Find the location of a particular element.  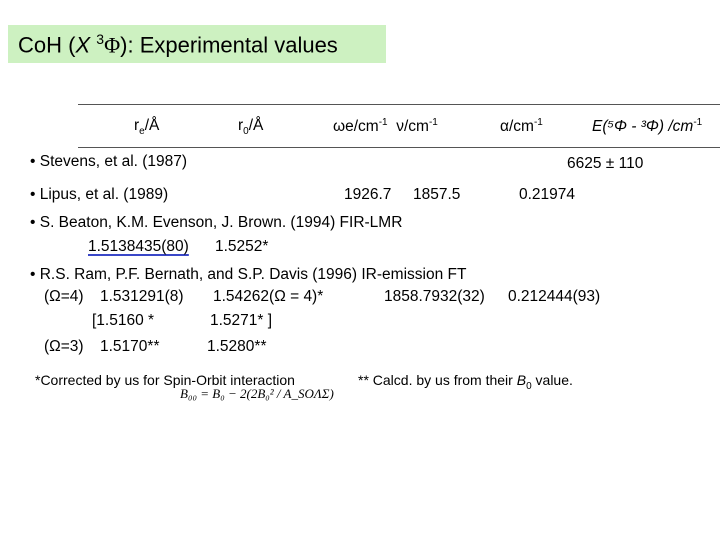

row-ram-omega4-re: 1.531291(8) is located at coordinates (142, 296).